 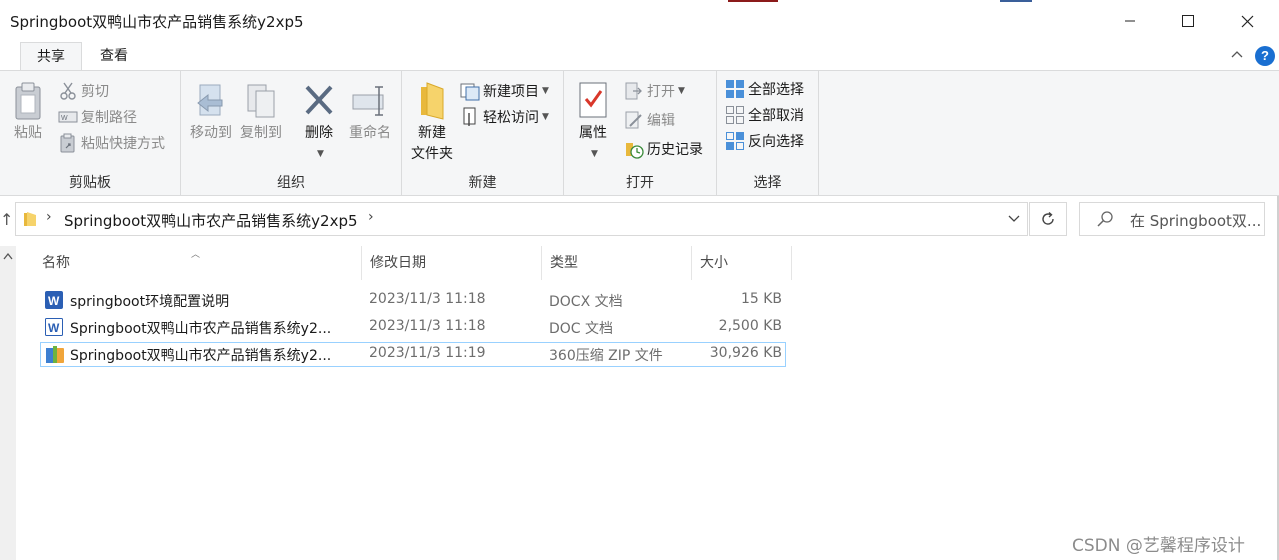 I want to click on copy-to-button: 复制到, so click(x=261, y=112).